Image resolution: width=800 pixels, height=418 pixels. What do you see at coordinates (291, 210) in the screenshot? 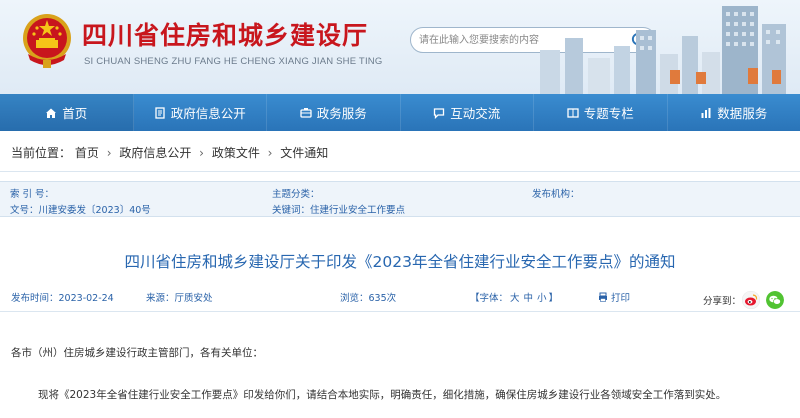
I see `meta-keyword-label: 关键词：` at bounding box center [291, 210].